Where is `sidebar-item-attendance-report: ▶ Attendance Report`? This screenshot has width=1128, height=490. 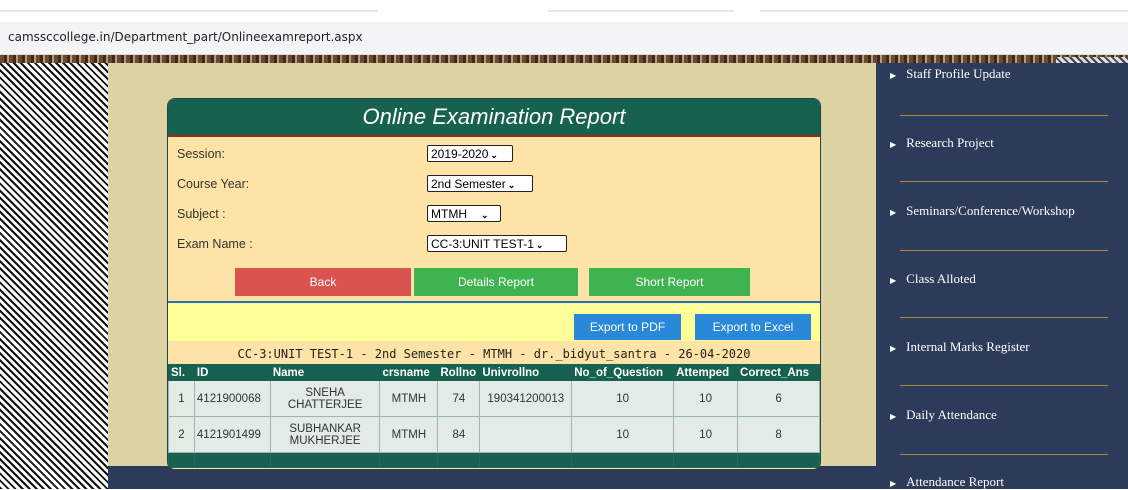
sidebar-item-attendance-report: ▶ Attendance Report is located at coordinates (947, 482).